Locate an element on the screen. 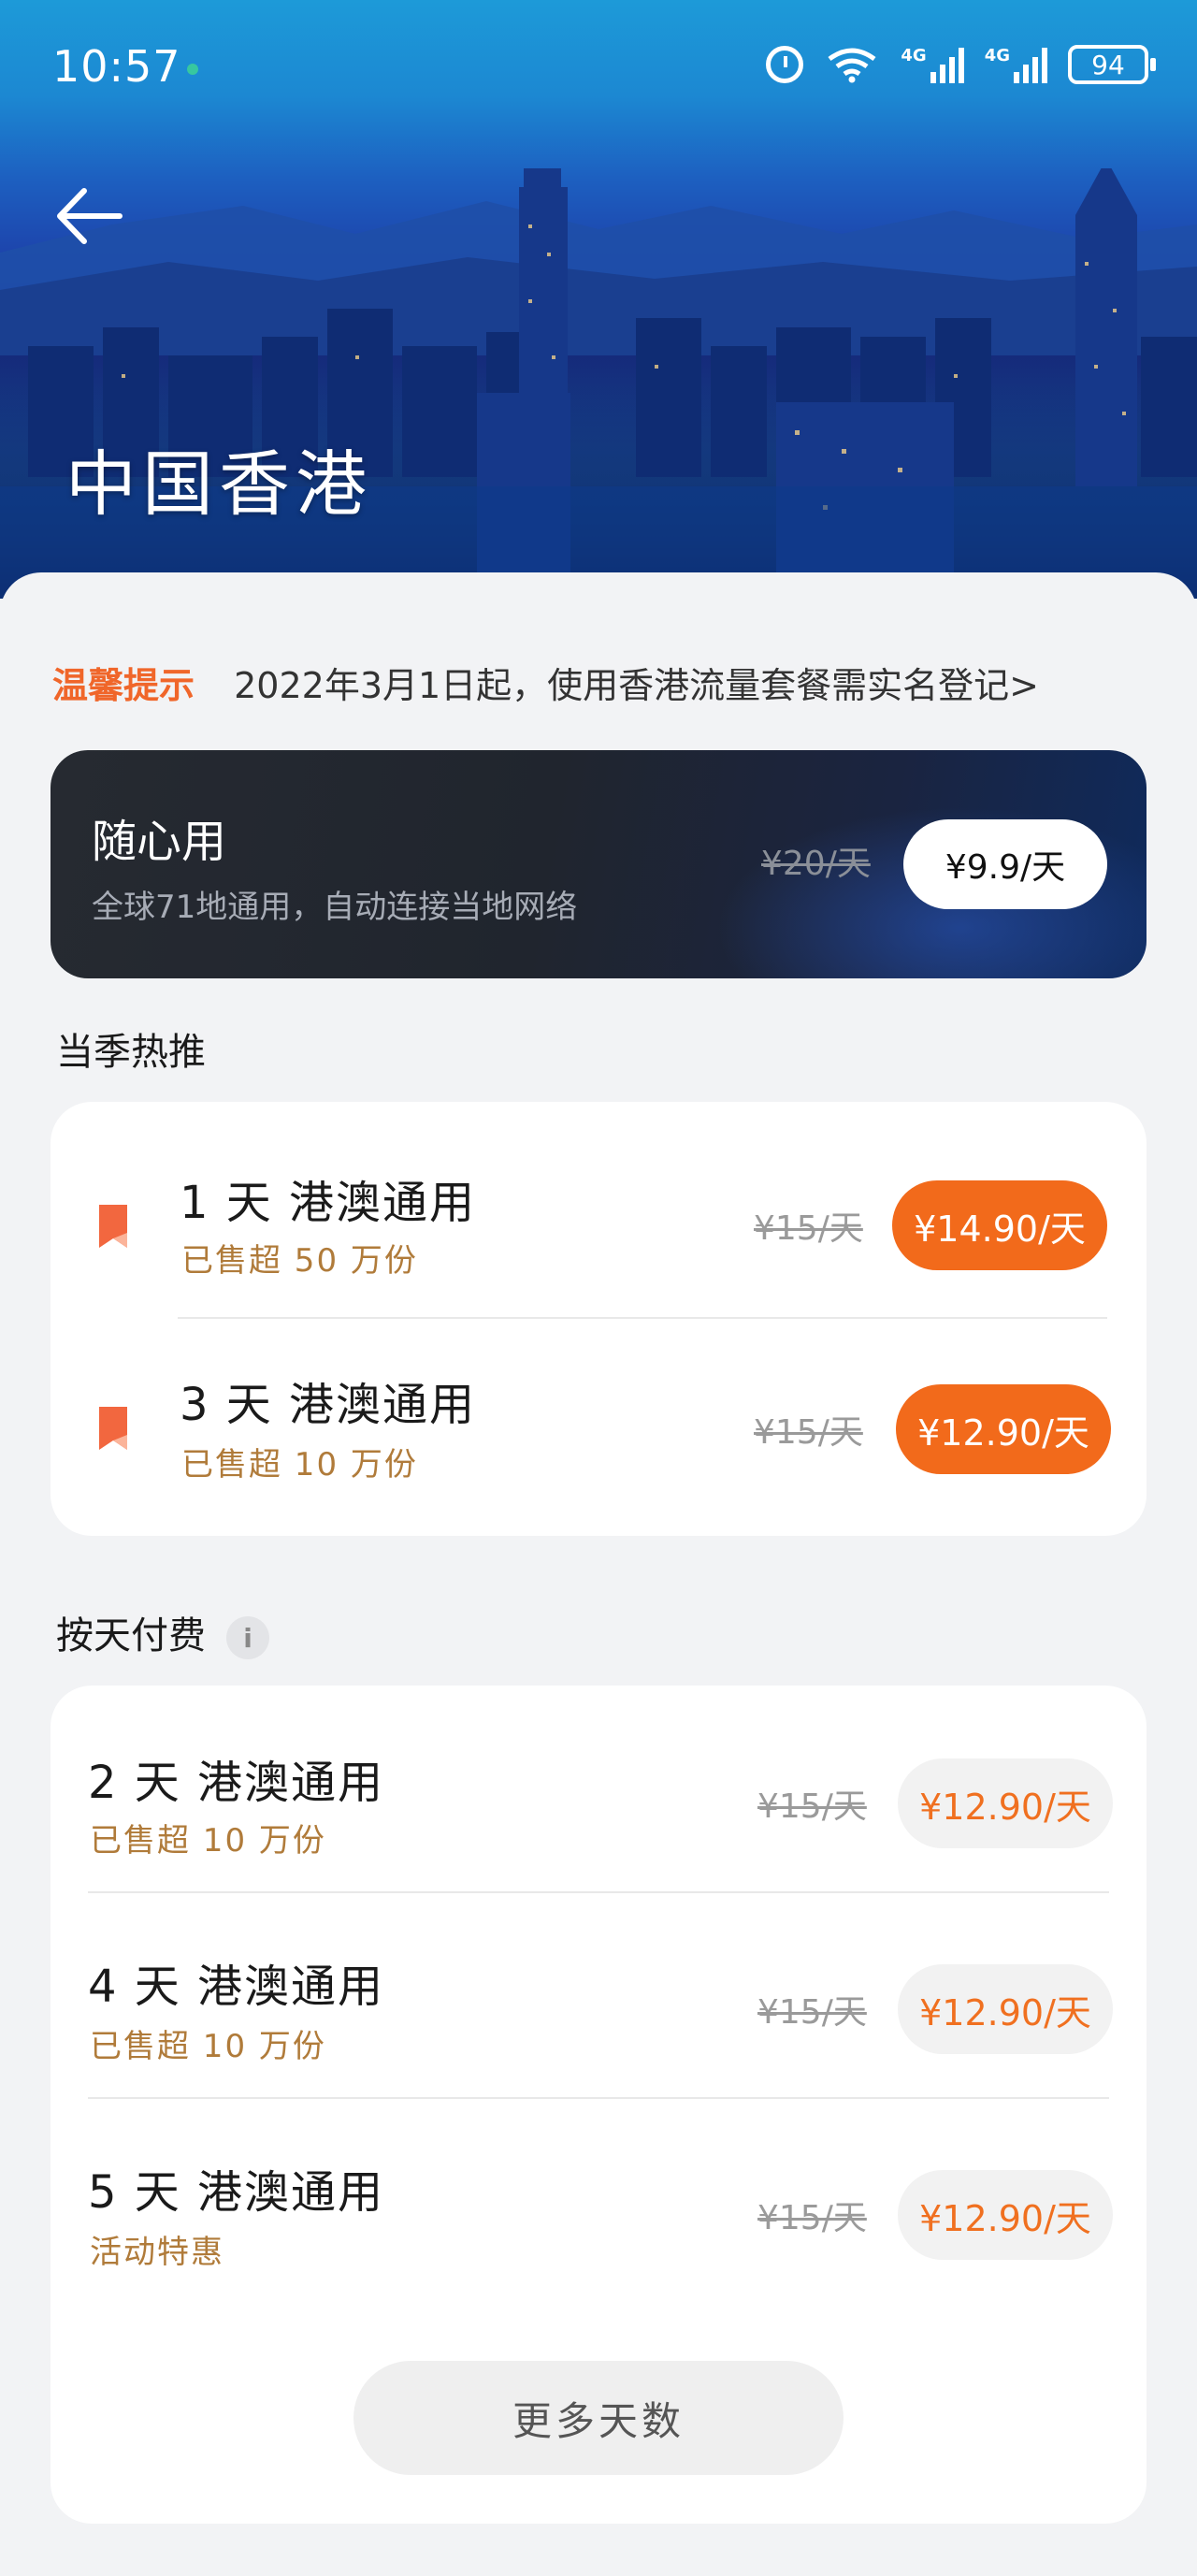 The width and height of the screenshot is (1197, 2576). promo-title: 随心用 is located at coordinates (159, 842).